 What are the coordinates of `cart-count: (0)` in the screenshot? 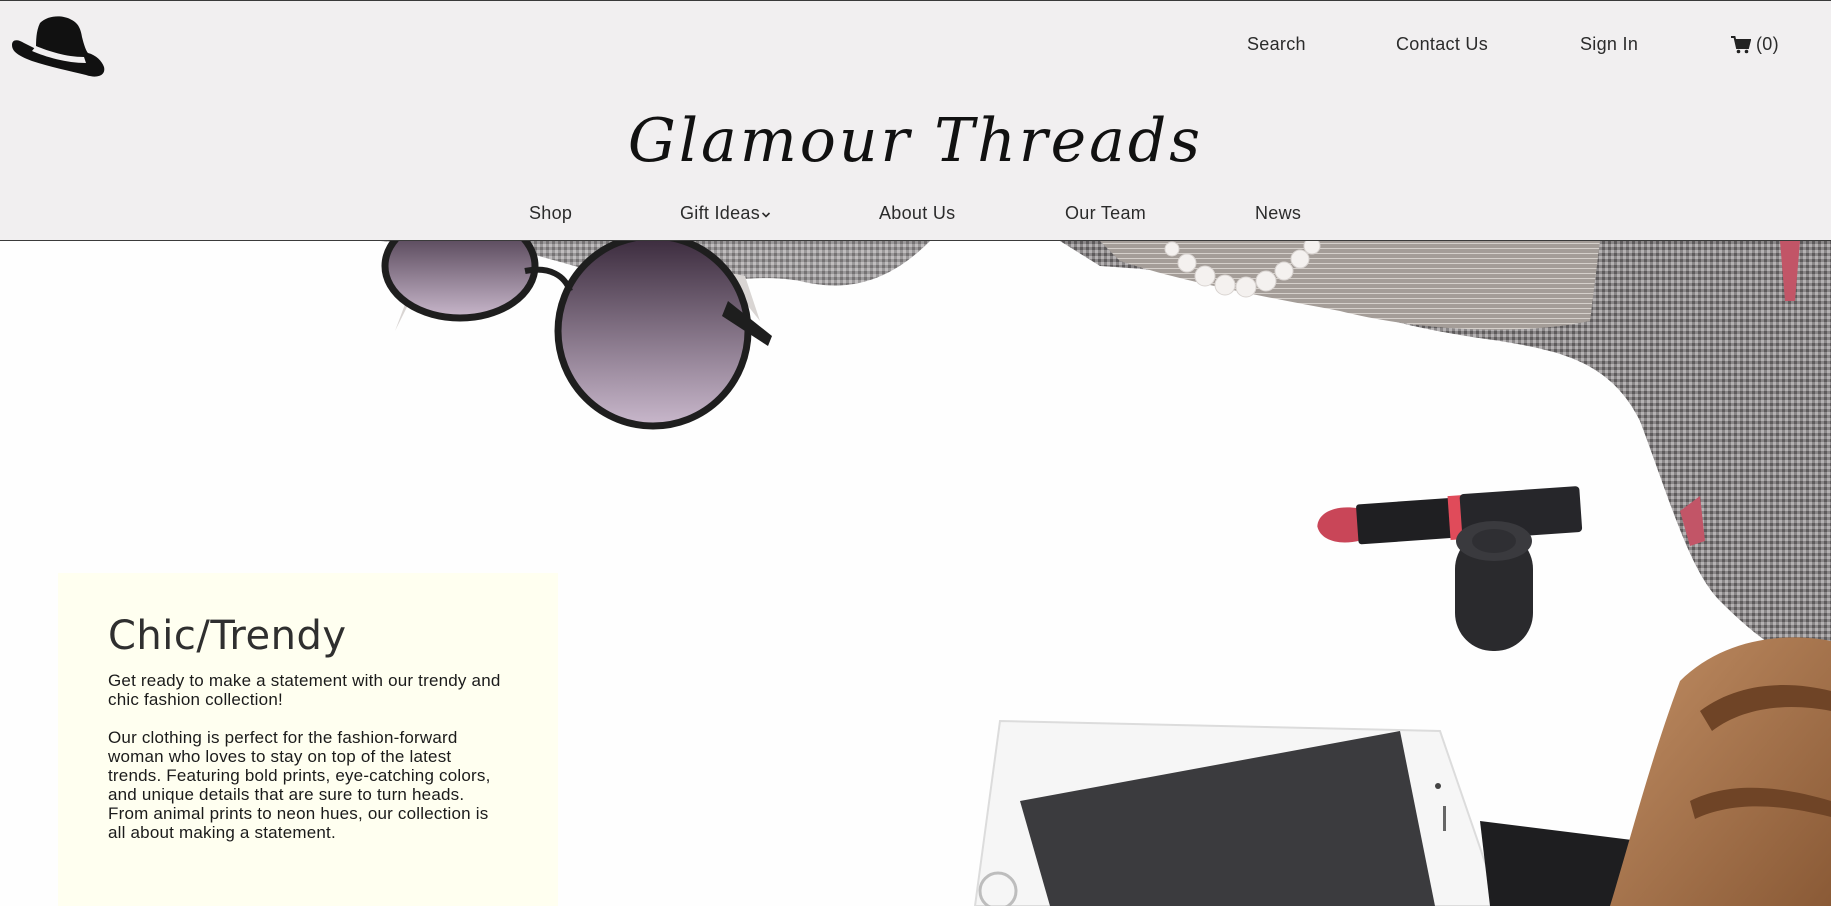 It's located at (1767, 44).